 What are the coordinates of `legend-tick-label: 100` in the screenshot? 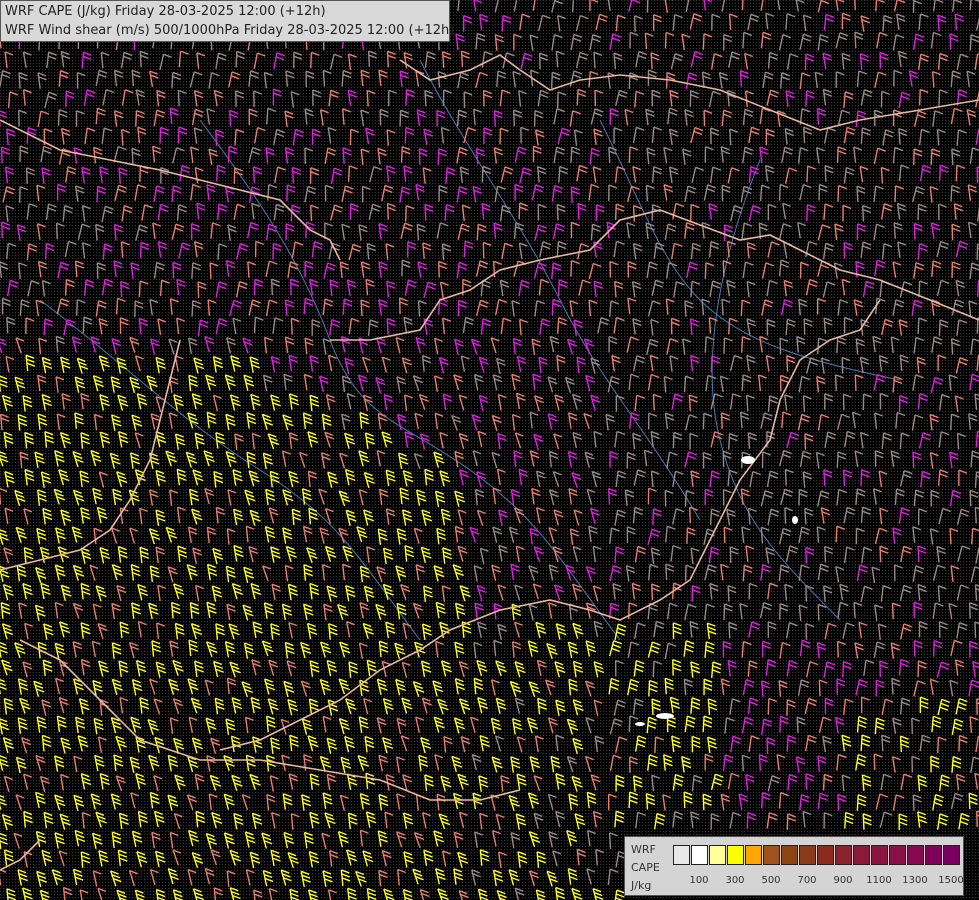 It's located at (699, 880).